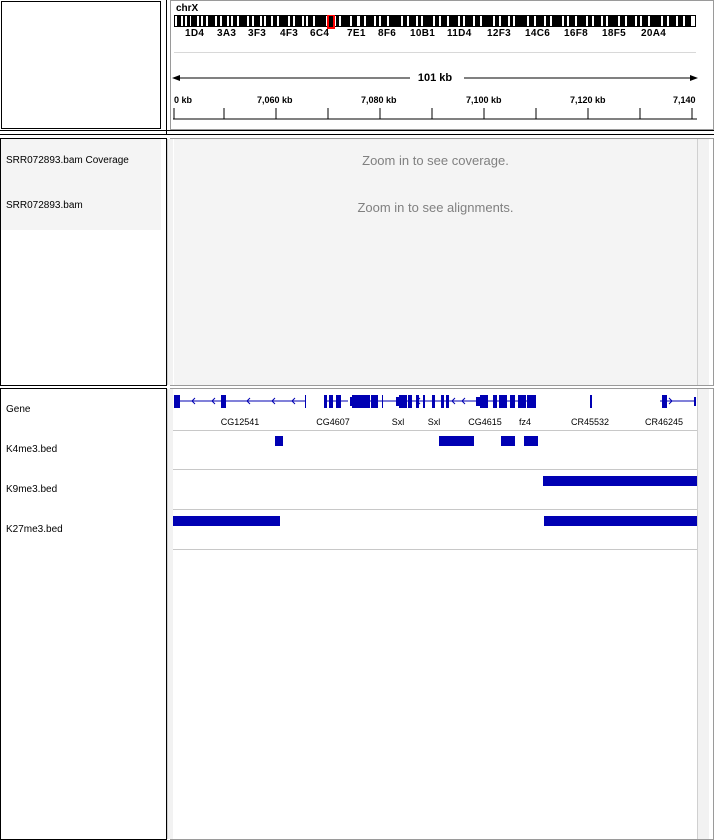 Image resolution: width=714 pixels, height=840 pixels. I want to click on gene-label: CR46245, so click(664, 422).